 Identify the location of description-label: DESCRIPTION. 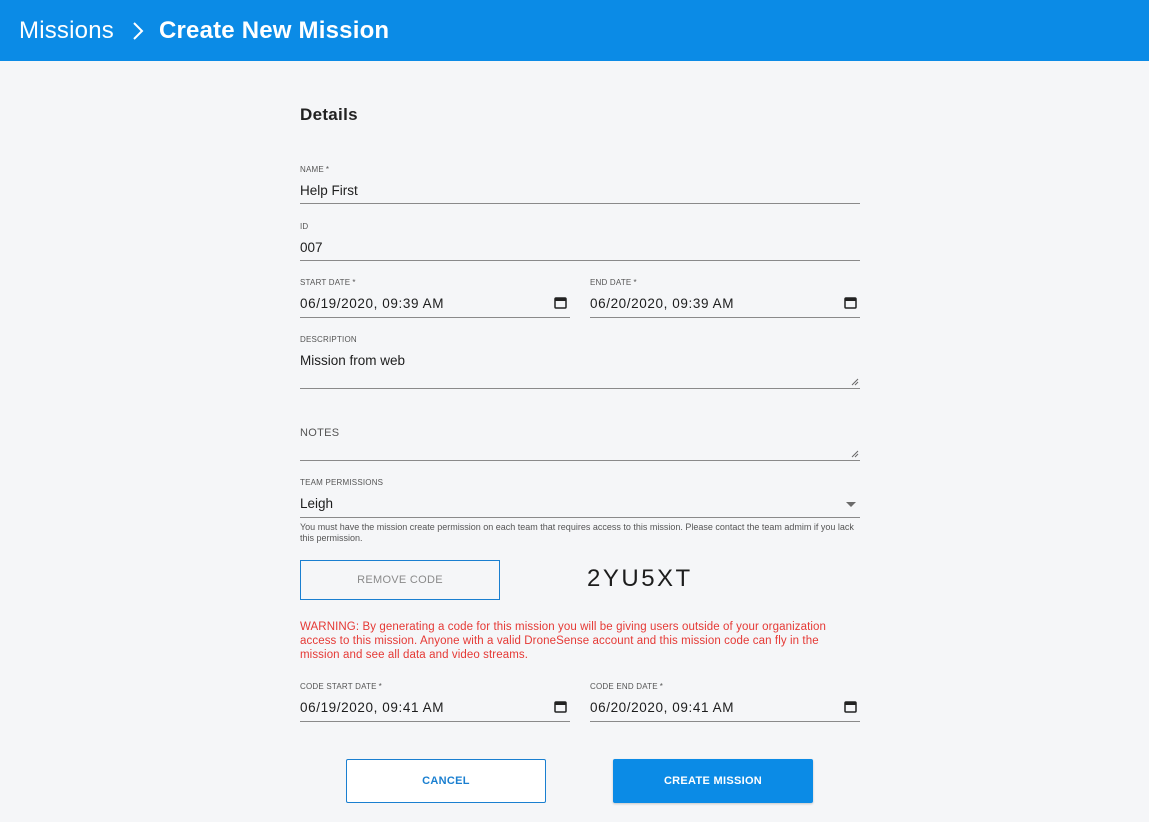
(328, 339).